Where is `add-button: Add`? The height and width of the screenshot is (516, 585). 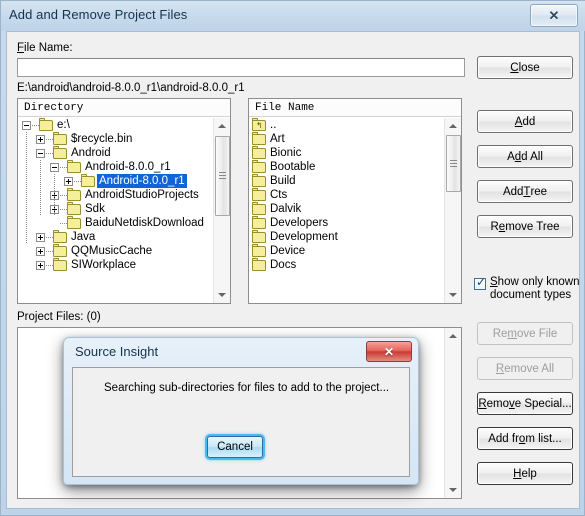 add-button: Add is located at coordinates (525, 121).